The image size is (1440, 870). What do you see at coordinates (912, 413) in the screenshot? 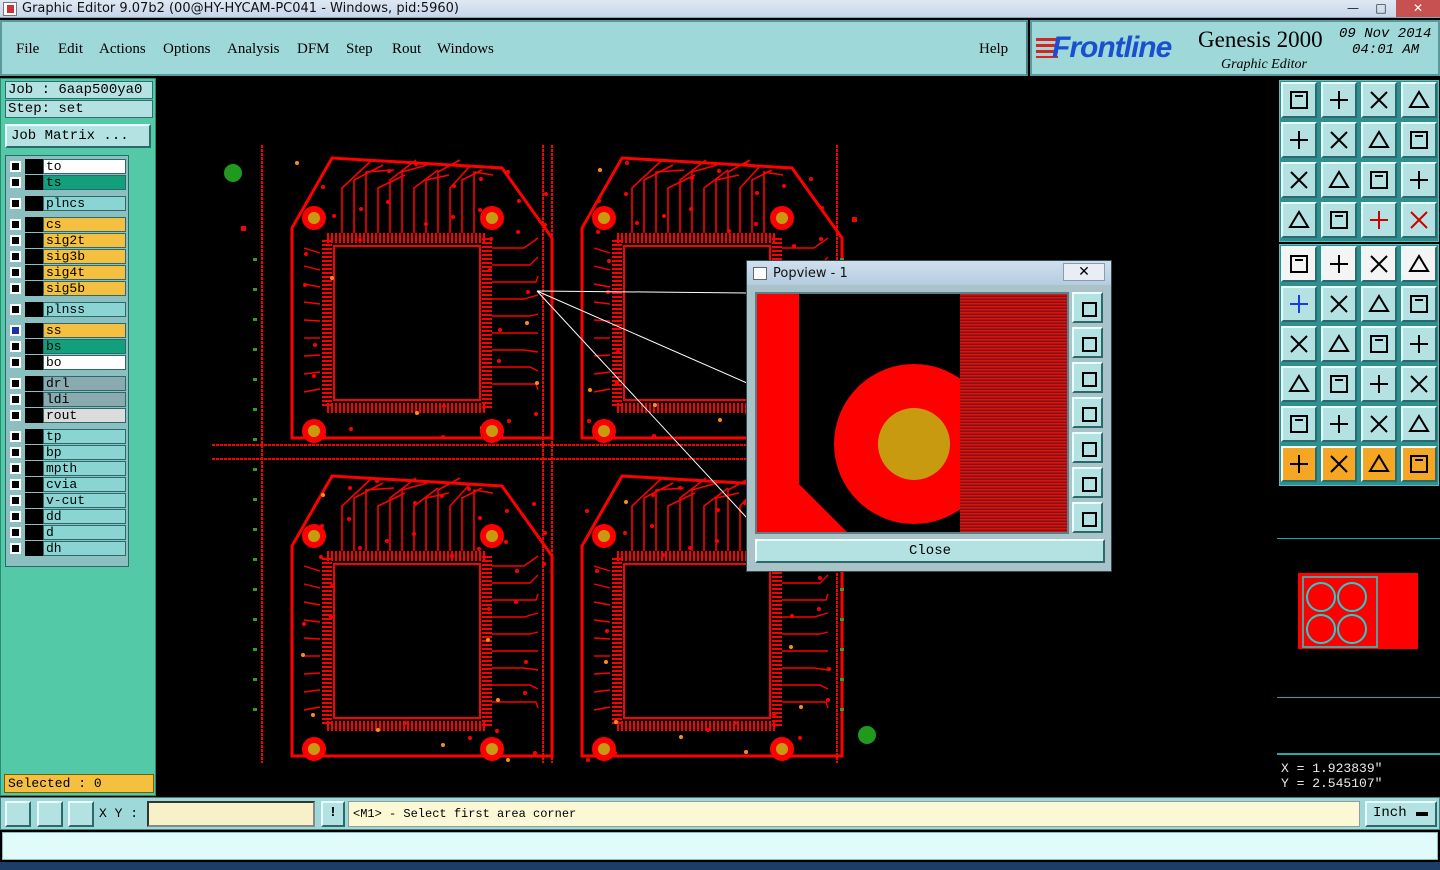
I see `popview-zoom-view` at bounding box center [912, 413].